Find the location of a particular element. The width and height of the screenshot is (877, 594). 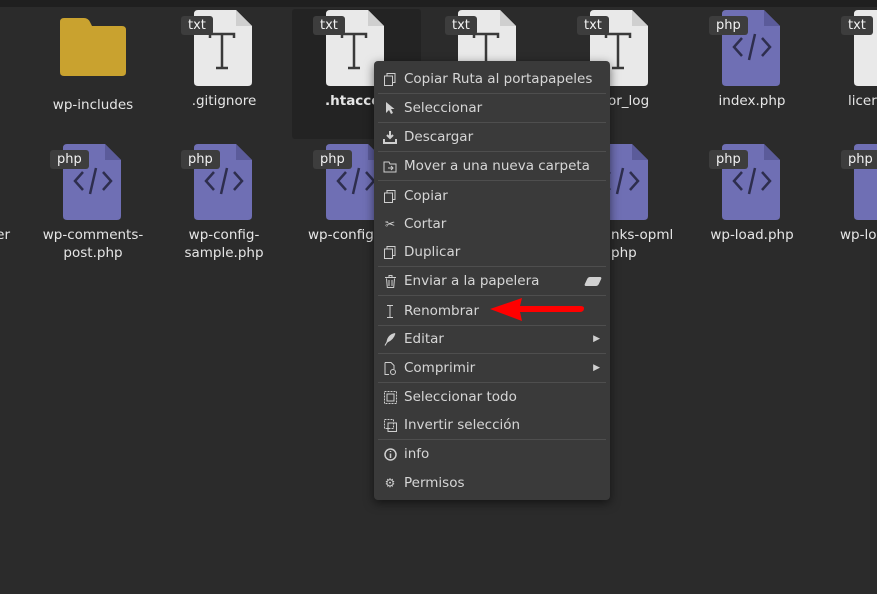

file-item-folder-cut: der is located at coordinates (5, 194).